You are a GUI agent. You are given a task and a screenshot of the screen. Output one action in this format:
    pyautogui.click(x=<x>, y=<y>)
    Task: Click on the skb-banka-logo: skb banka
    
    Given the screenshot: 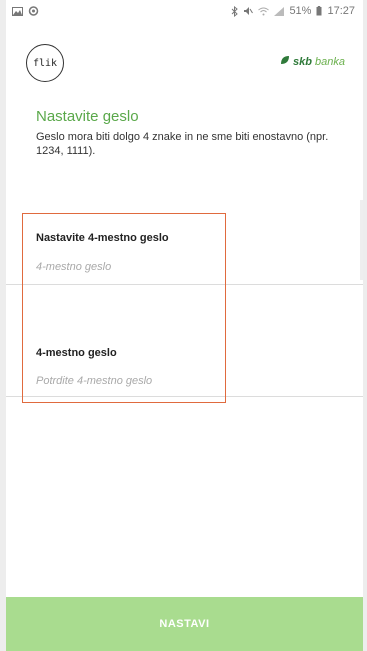 What is the action you would take?
    pyautogui.click(x=312, y=61)
    